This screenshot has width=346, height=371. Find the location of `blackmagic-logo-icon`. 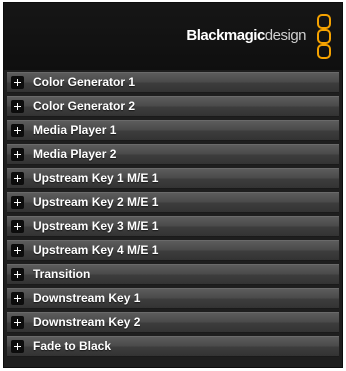

blackmagic-logo-icon is located at coordinates (324, 36).